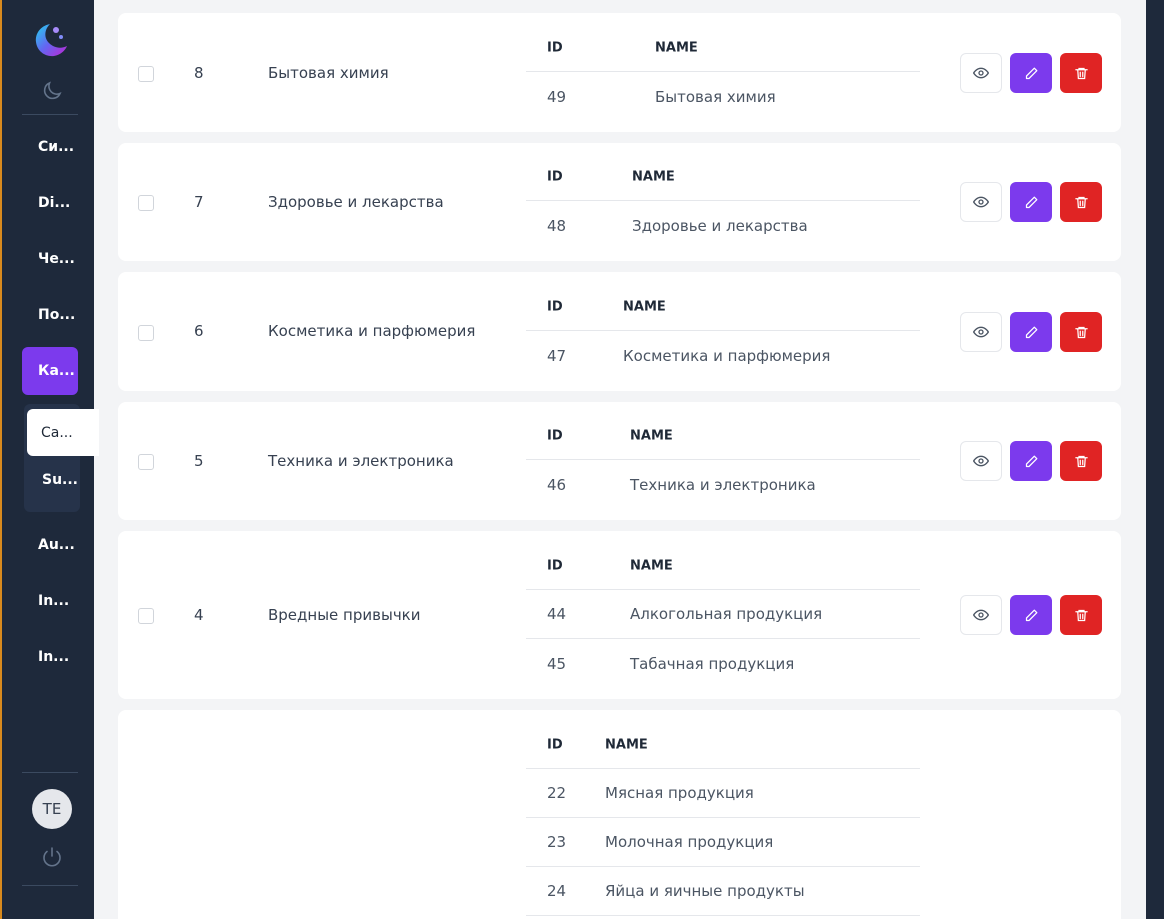 This screenshot has height=919, width=1164. What do you see at coordinates (557, 793) in the screenshot?
I see `subcategory-id: 22` at bounding box center [557, 793].